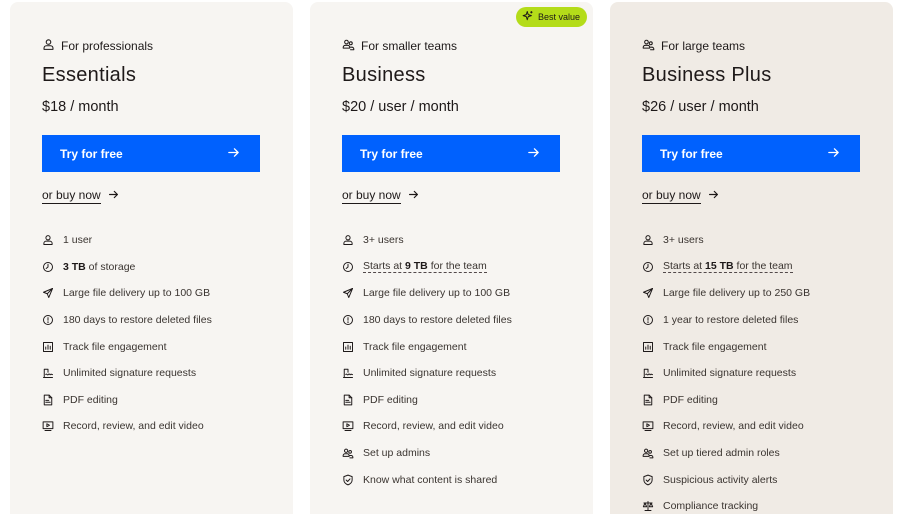  Describe the element at coordinates (700, 107) in the screenshot. I see `plan-price: $26 / user / month` at that location.